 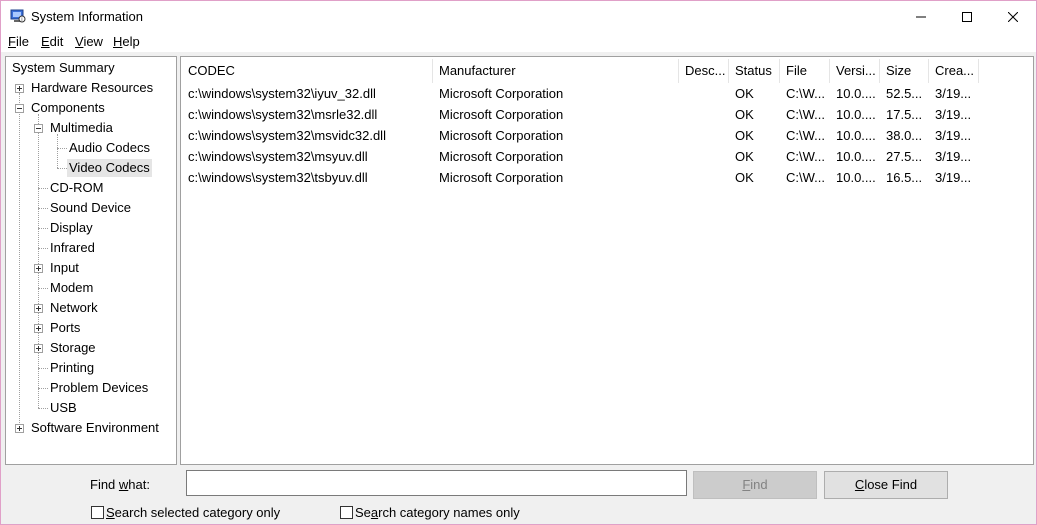 I want to click on tree-item-label: USB, so click(x=63, y=407).